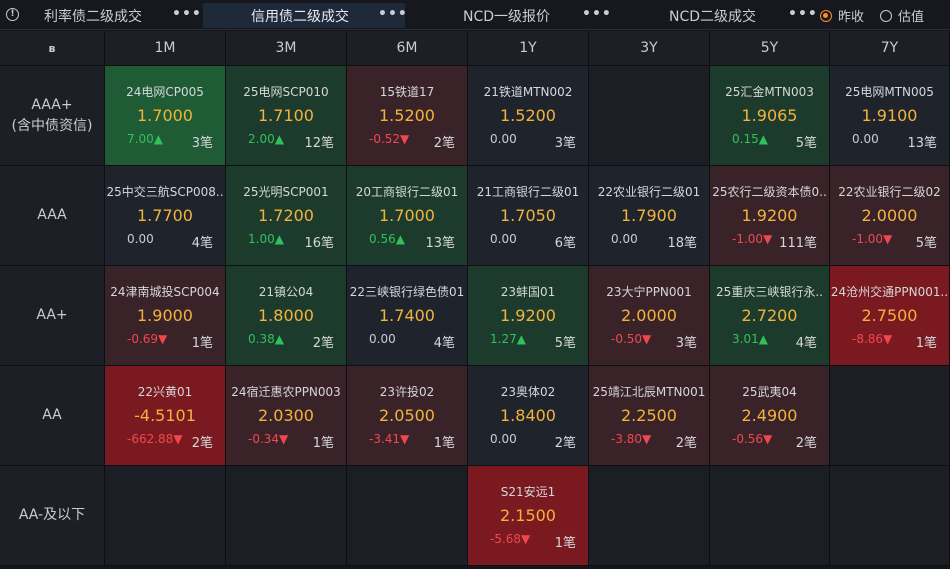 This screenshot has width=950, height=569. I want to click on bond-cell: 20工商银行二级01 1.7000 0.56▲ 13笔, so click(407, 216).